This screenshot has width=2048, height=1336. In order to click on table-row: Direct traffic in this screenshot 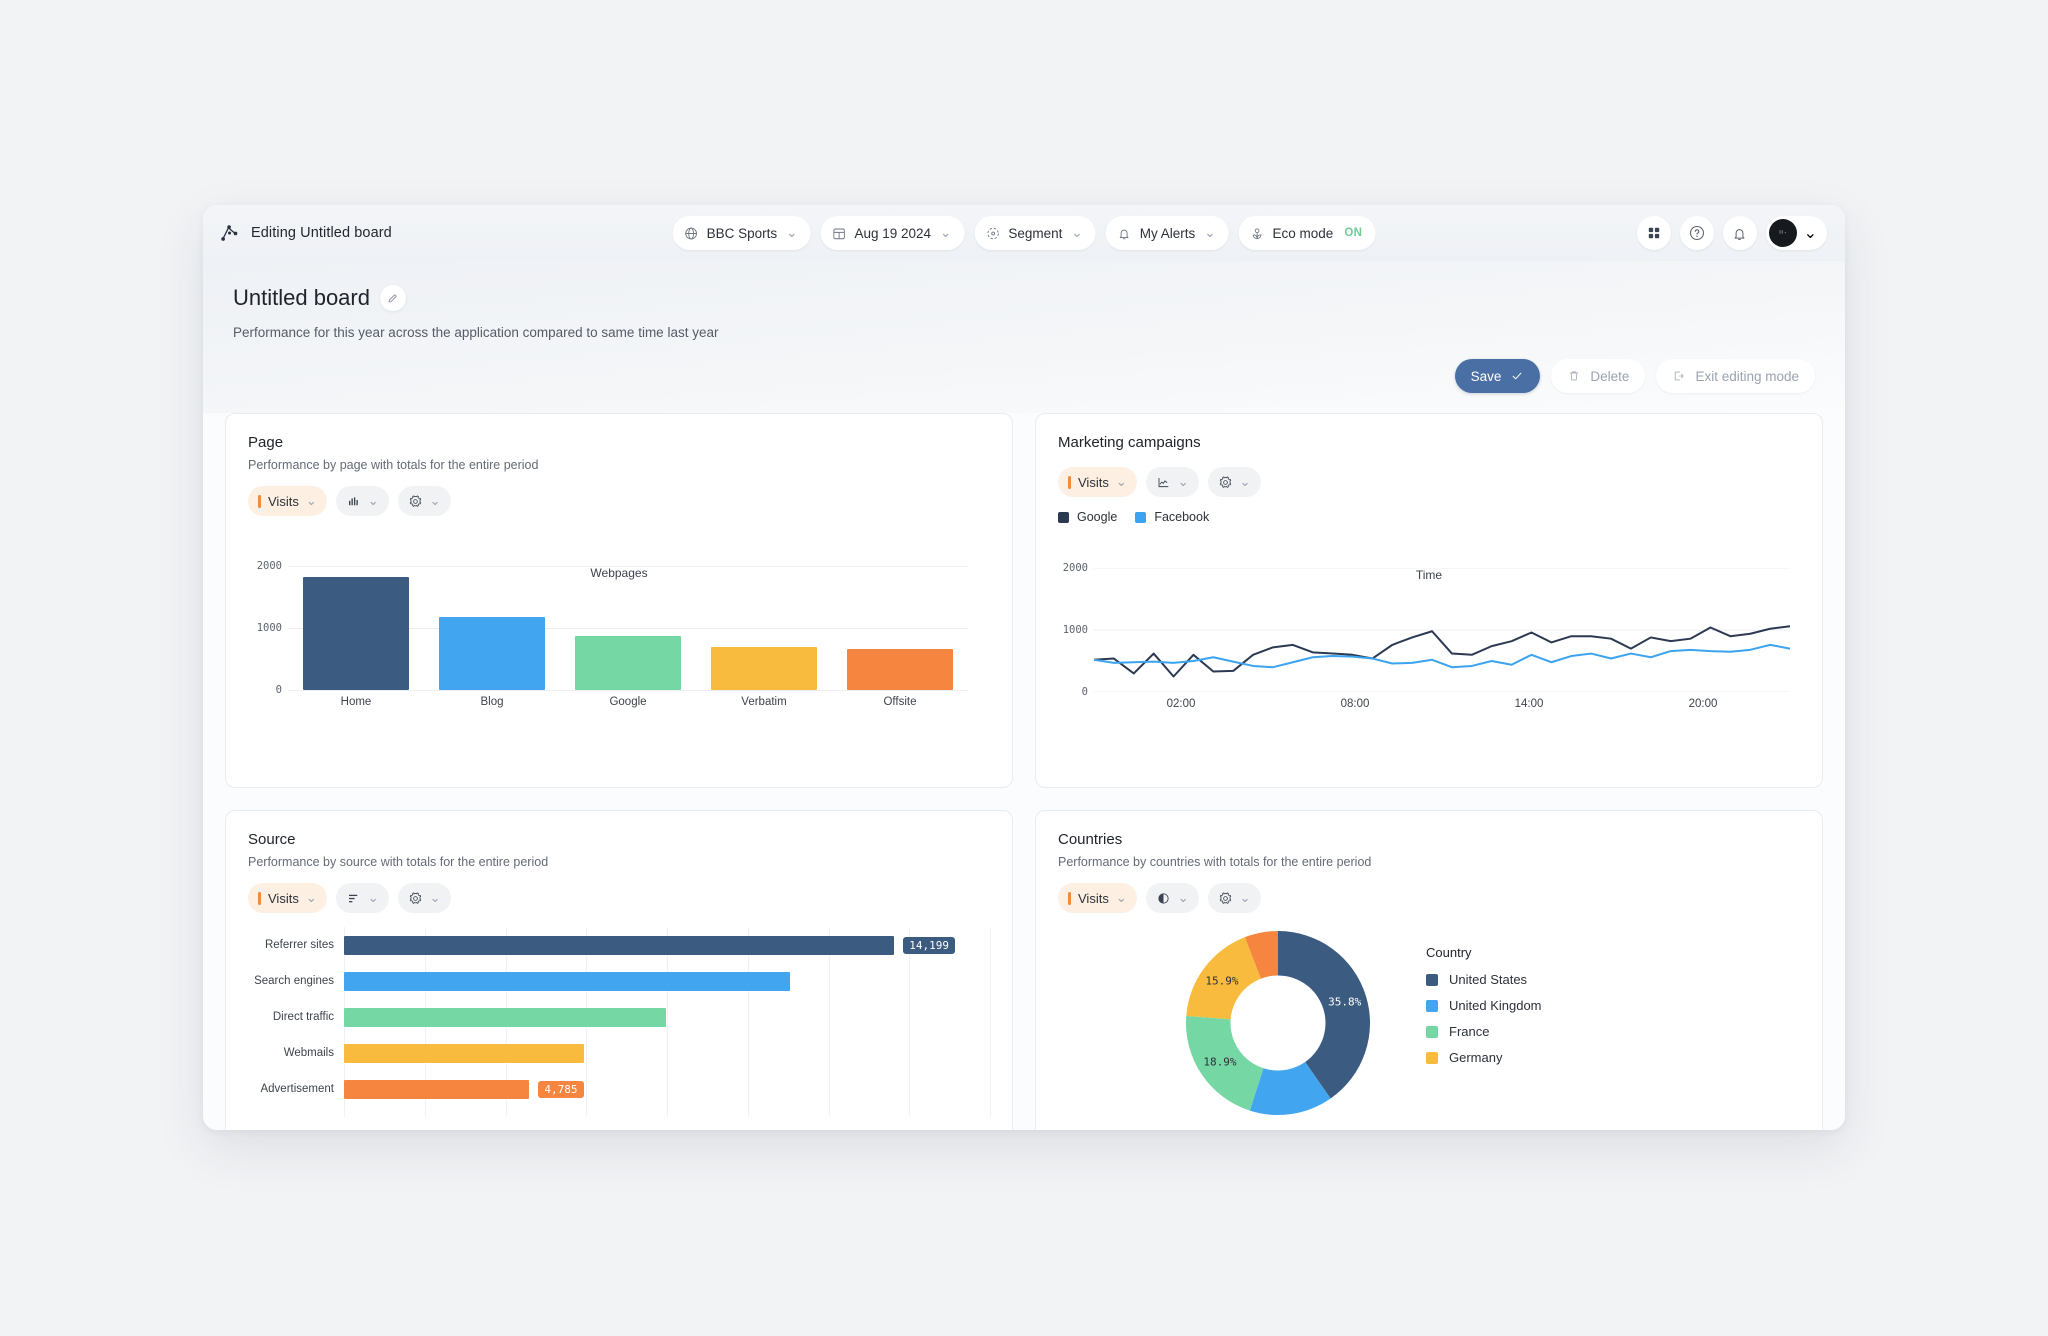, I will do `click(606, 1017)`.